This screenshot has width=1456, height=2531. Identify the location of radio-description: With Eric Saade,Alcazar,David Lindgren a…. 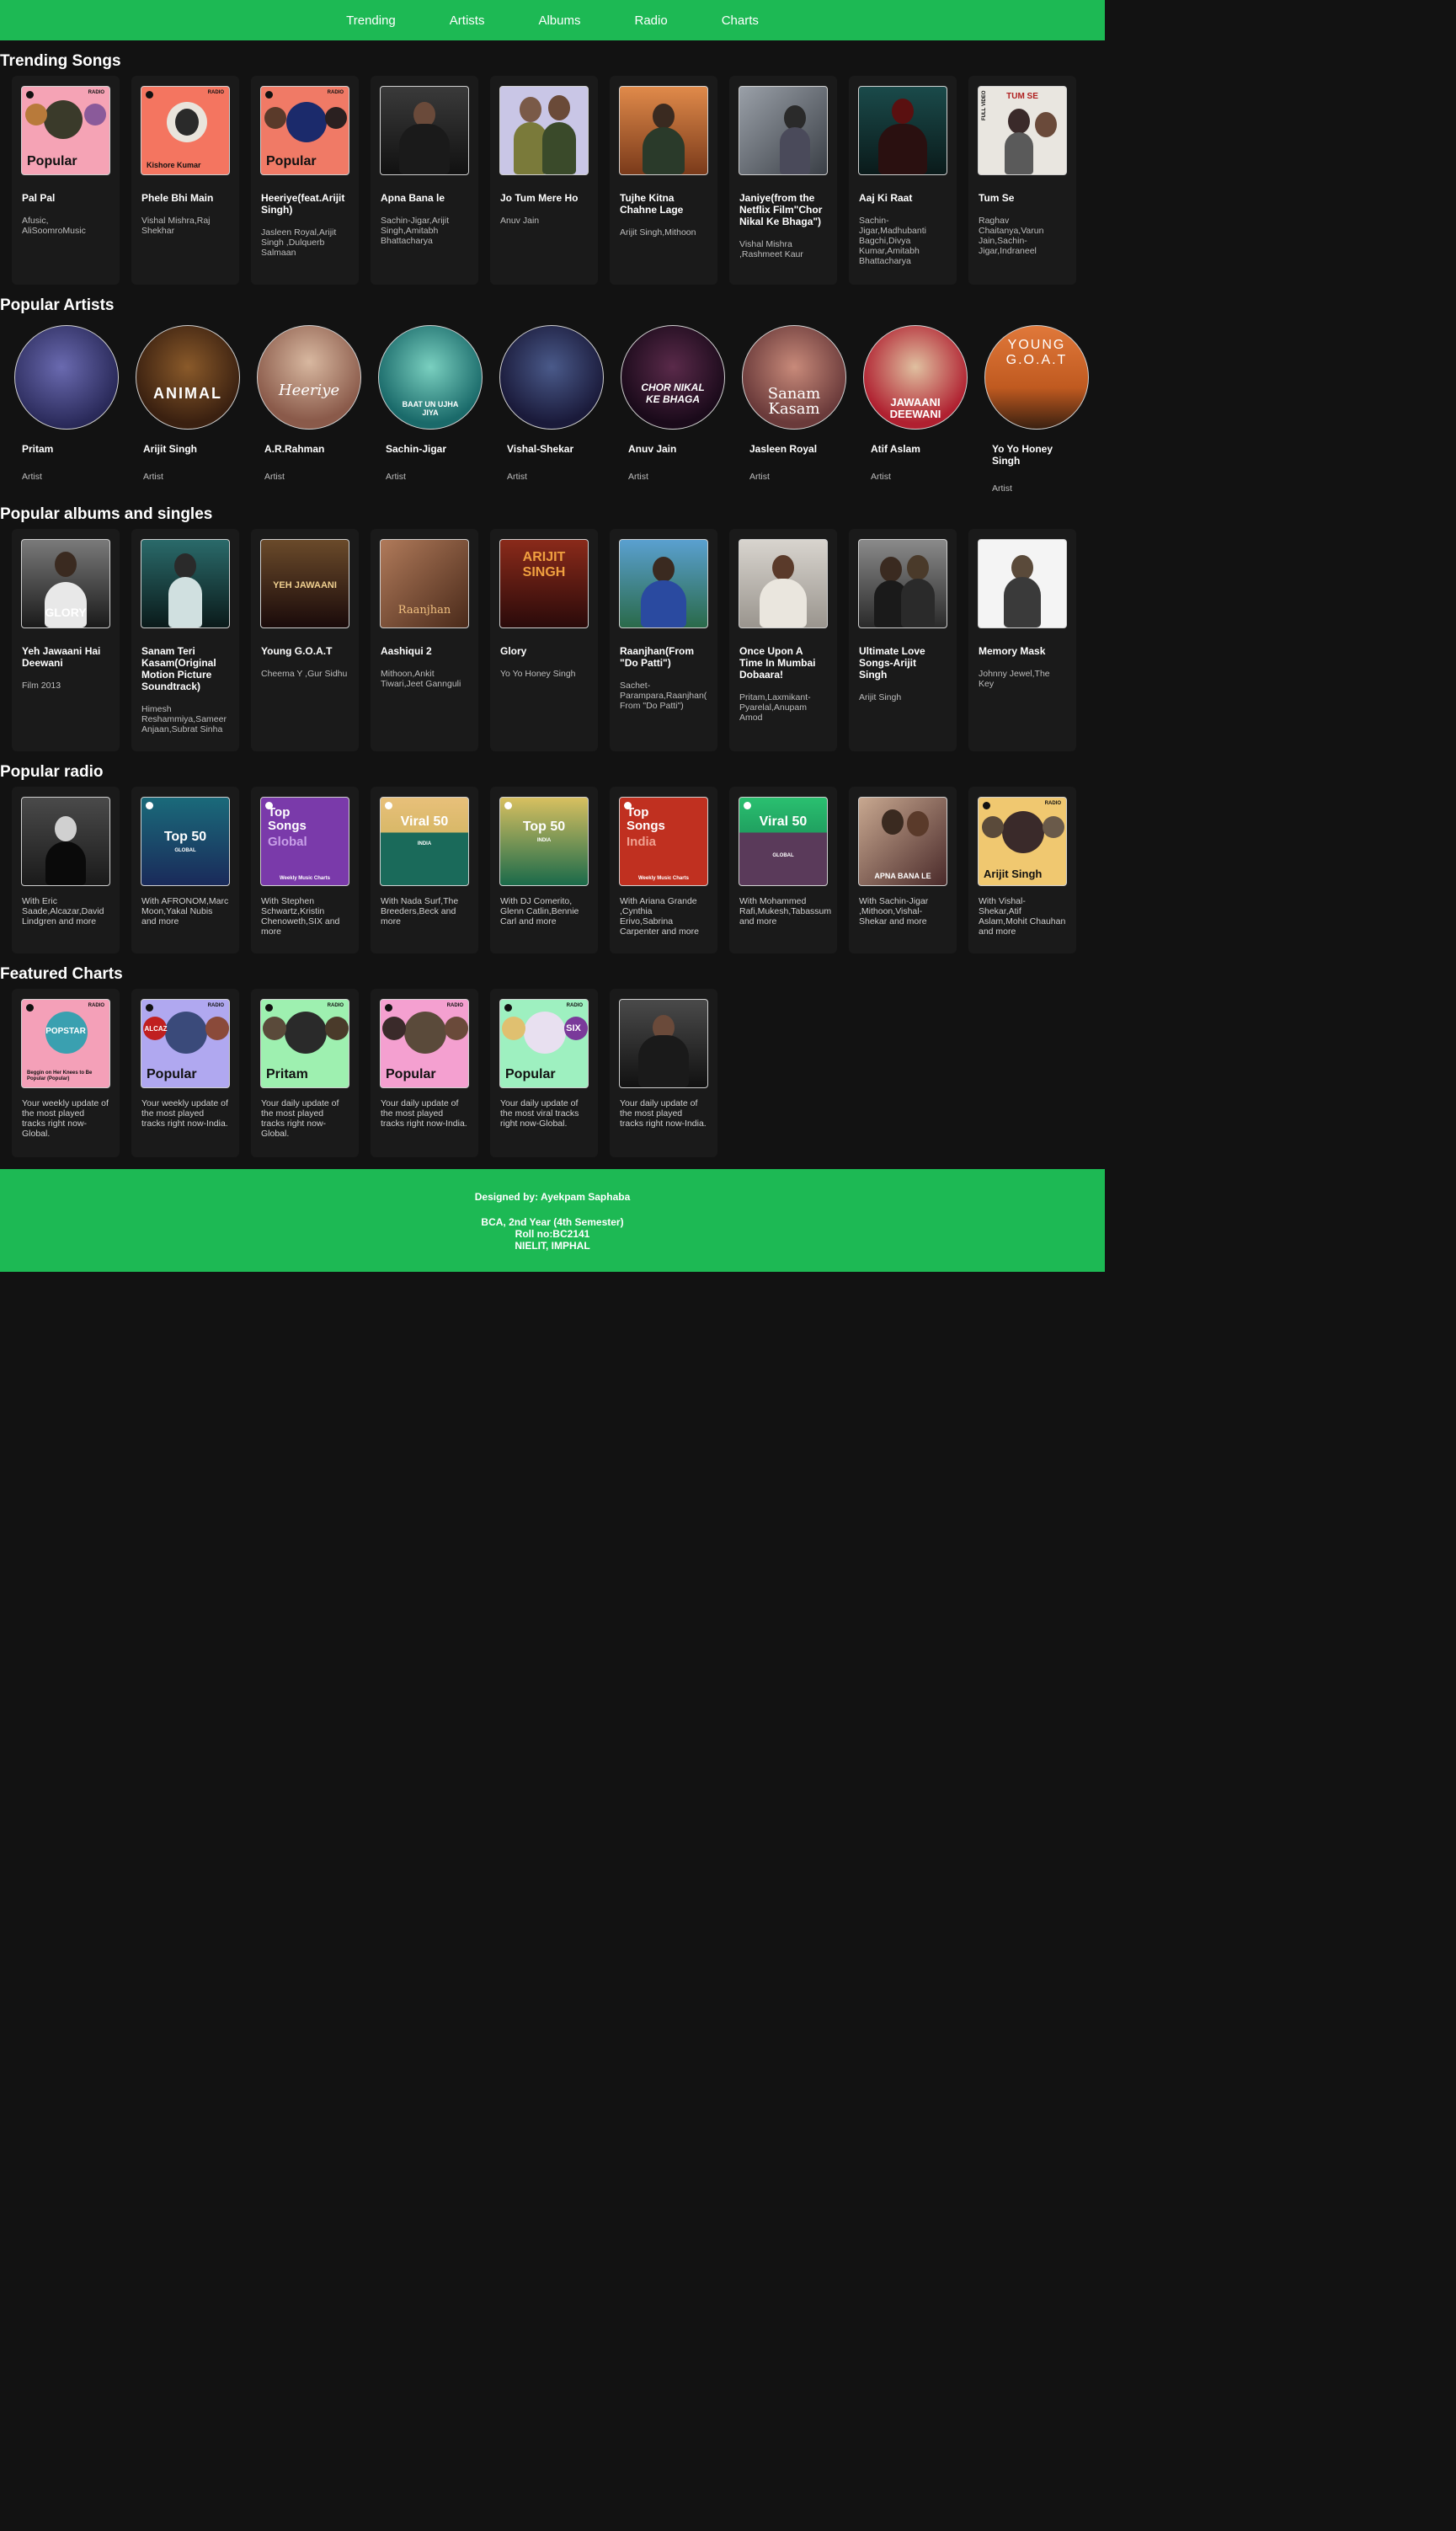
(63, 911).